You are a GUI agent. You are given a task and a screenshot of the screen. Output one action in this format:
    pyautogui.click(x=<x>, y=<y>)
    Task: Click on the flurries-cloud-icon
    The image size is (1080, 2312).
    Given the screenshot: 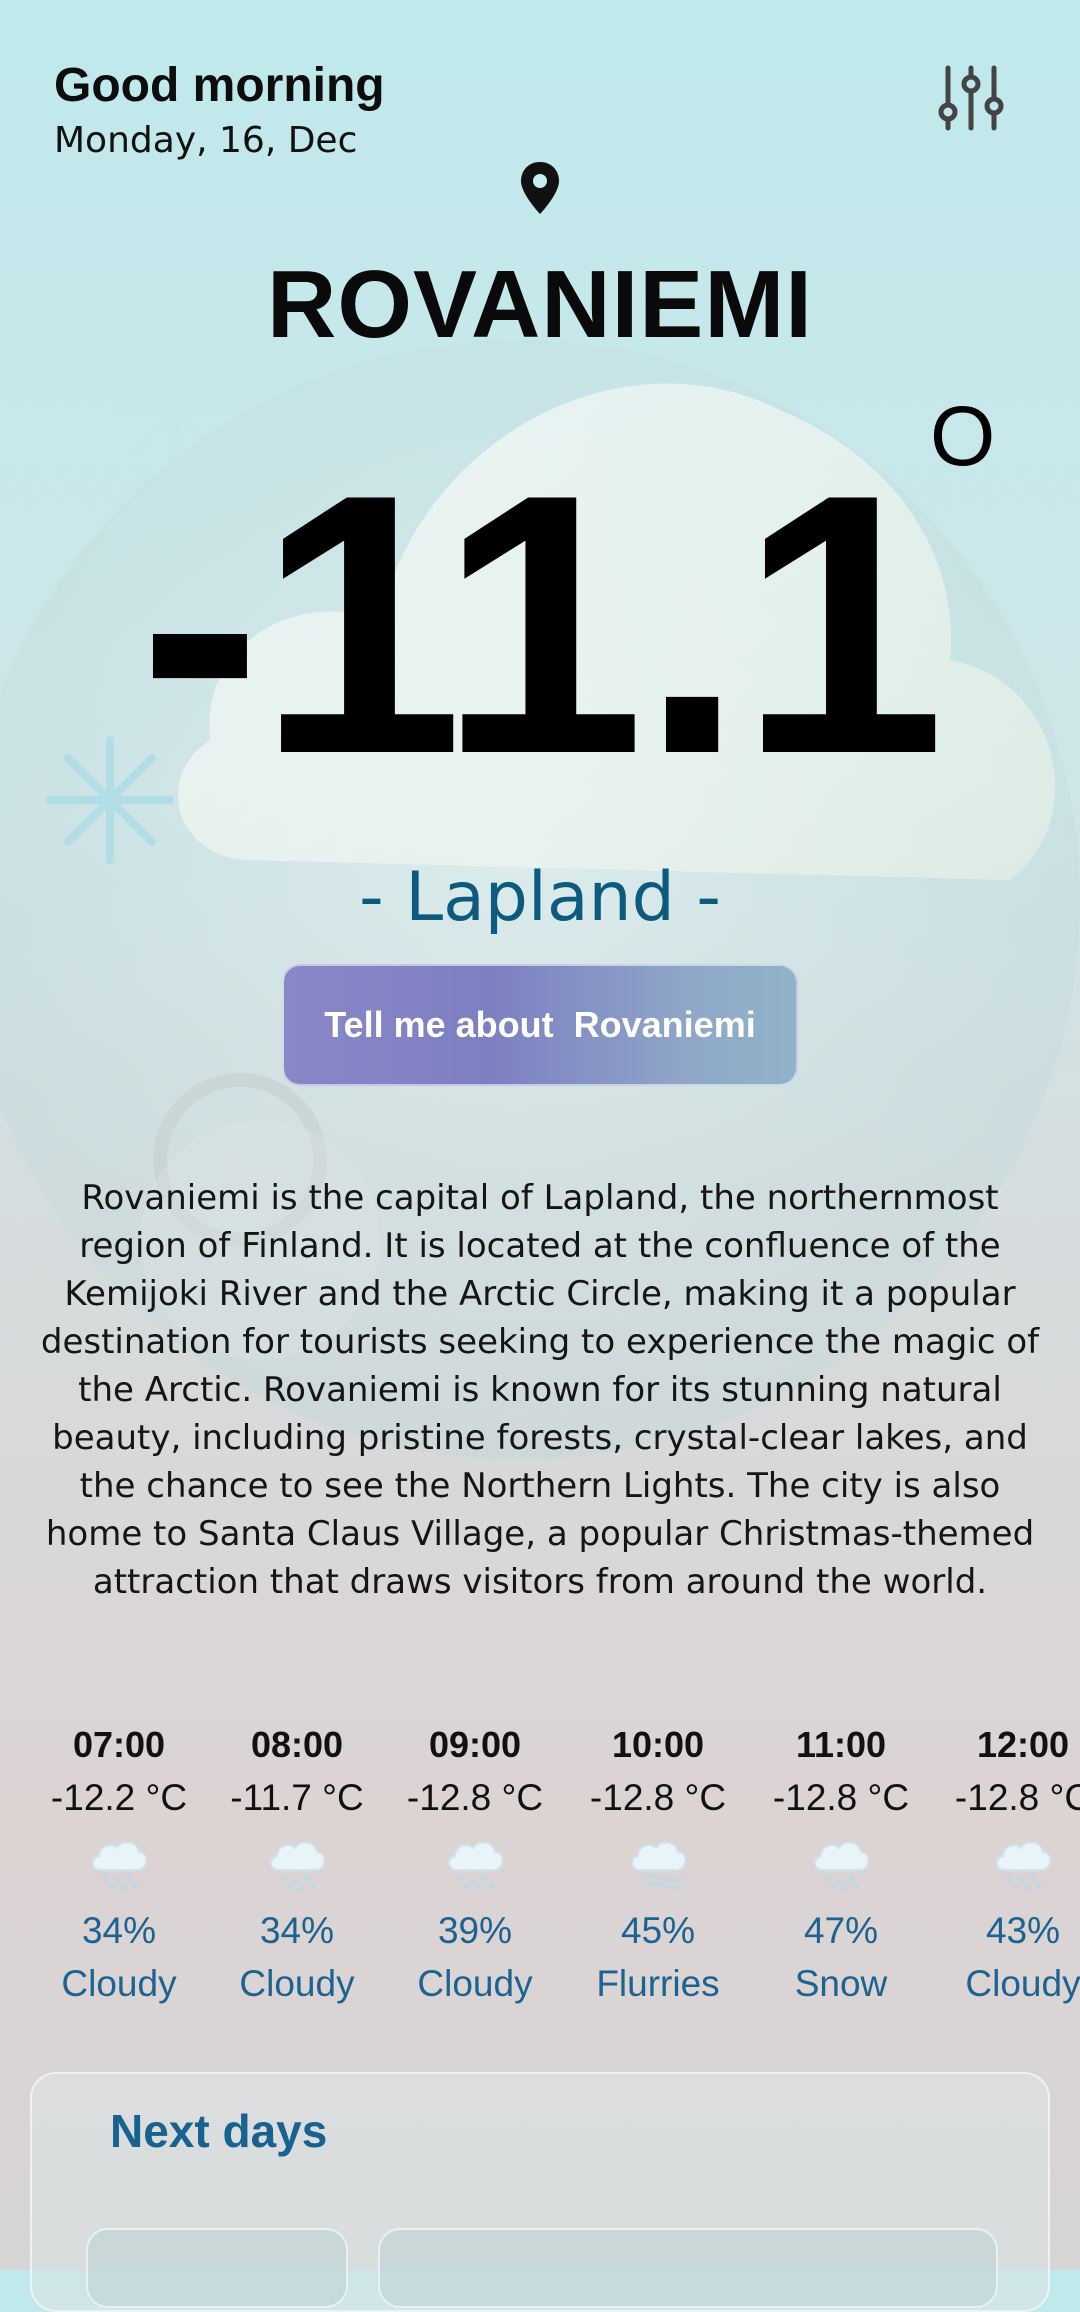 What is the action you would take?
    pyautogui.click(x=658, y=1864)
    